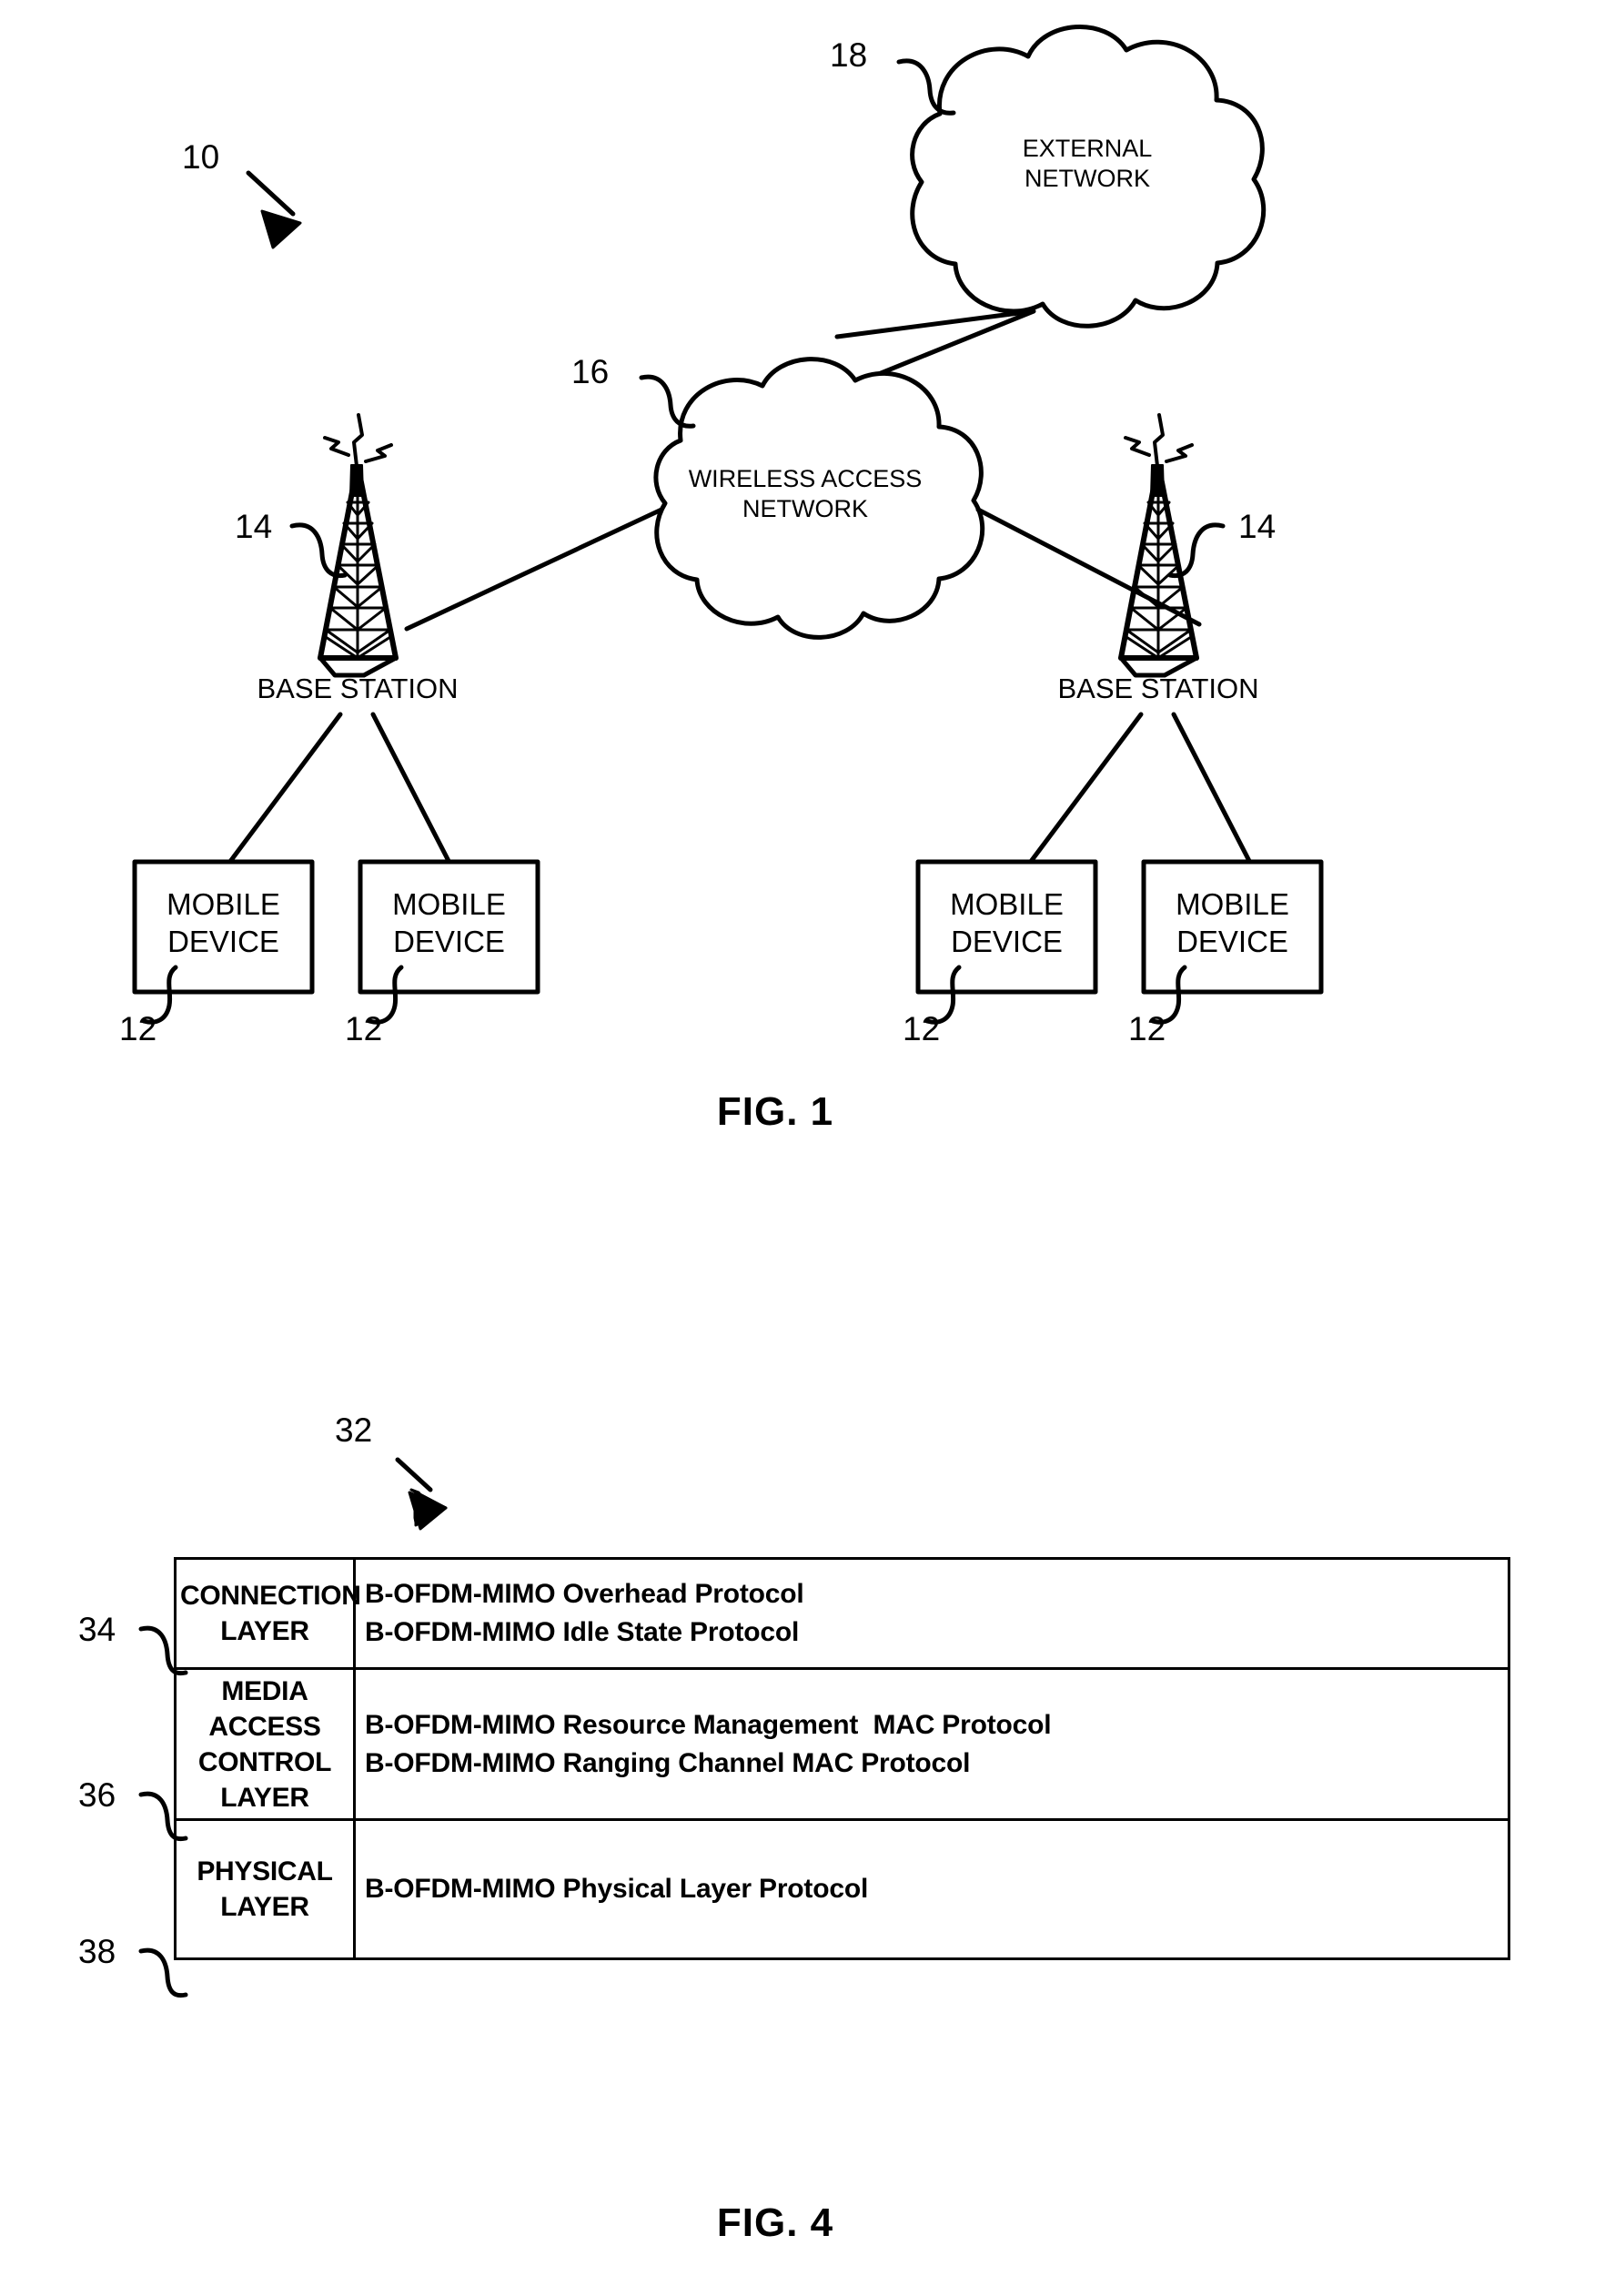 Image resolution: width=1605 pixels, height=2296 pixels. Describe the element at coordinates (449, 942) in the screenshot. I see `mobile-device-label-2-line2: DEVICE` at that location.